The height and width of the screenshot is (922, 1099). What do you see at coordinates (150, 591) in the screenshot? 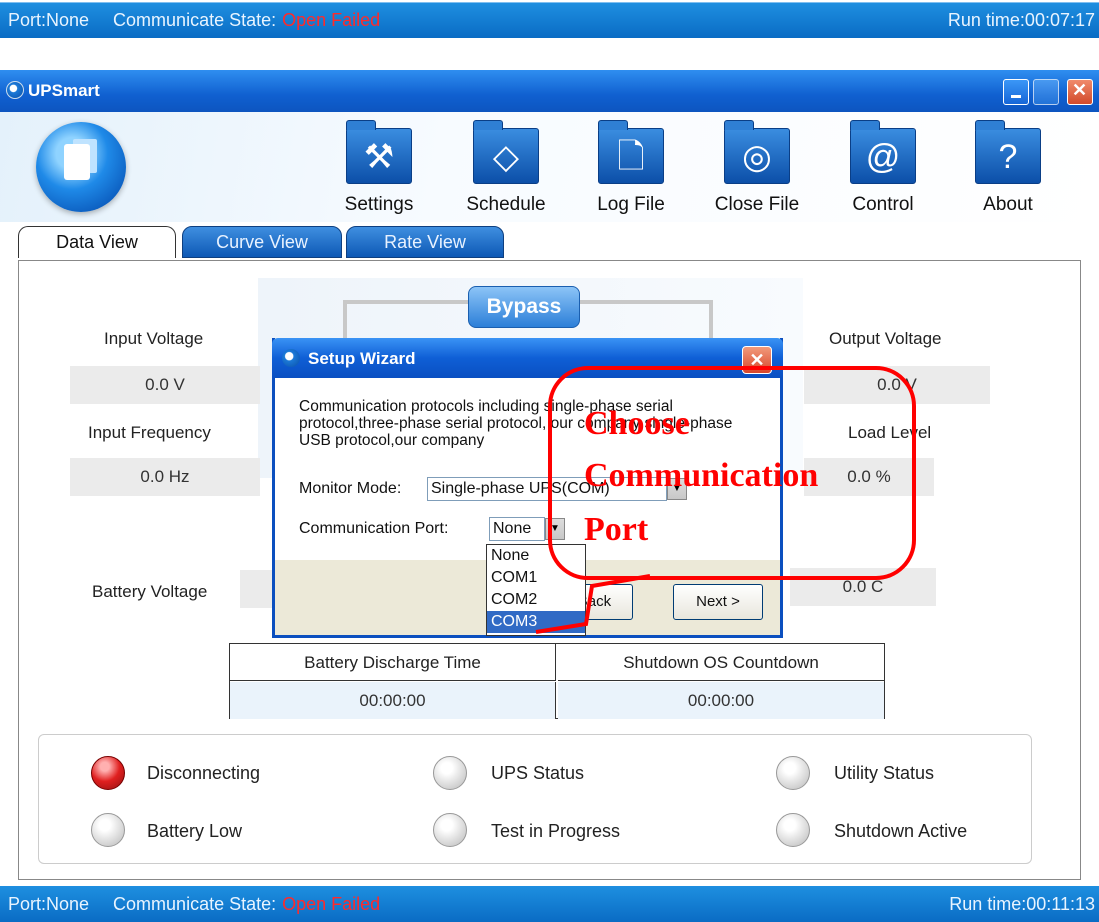
I see `battery-voltage-label: Battery Voltage` at bounding box center [150, 591].